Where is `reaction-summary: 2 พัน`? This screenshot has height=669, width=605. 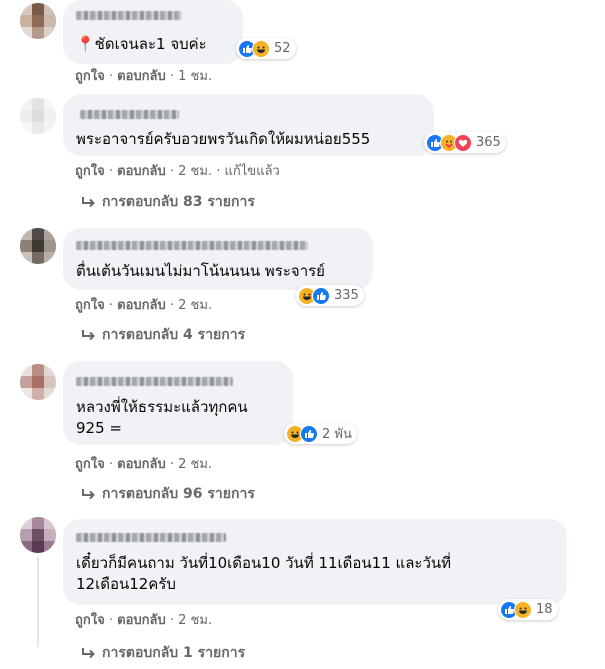 reaction-summary: 2 พัน is located at coordinates (320, 433).